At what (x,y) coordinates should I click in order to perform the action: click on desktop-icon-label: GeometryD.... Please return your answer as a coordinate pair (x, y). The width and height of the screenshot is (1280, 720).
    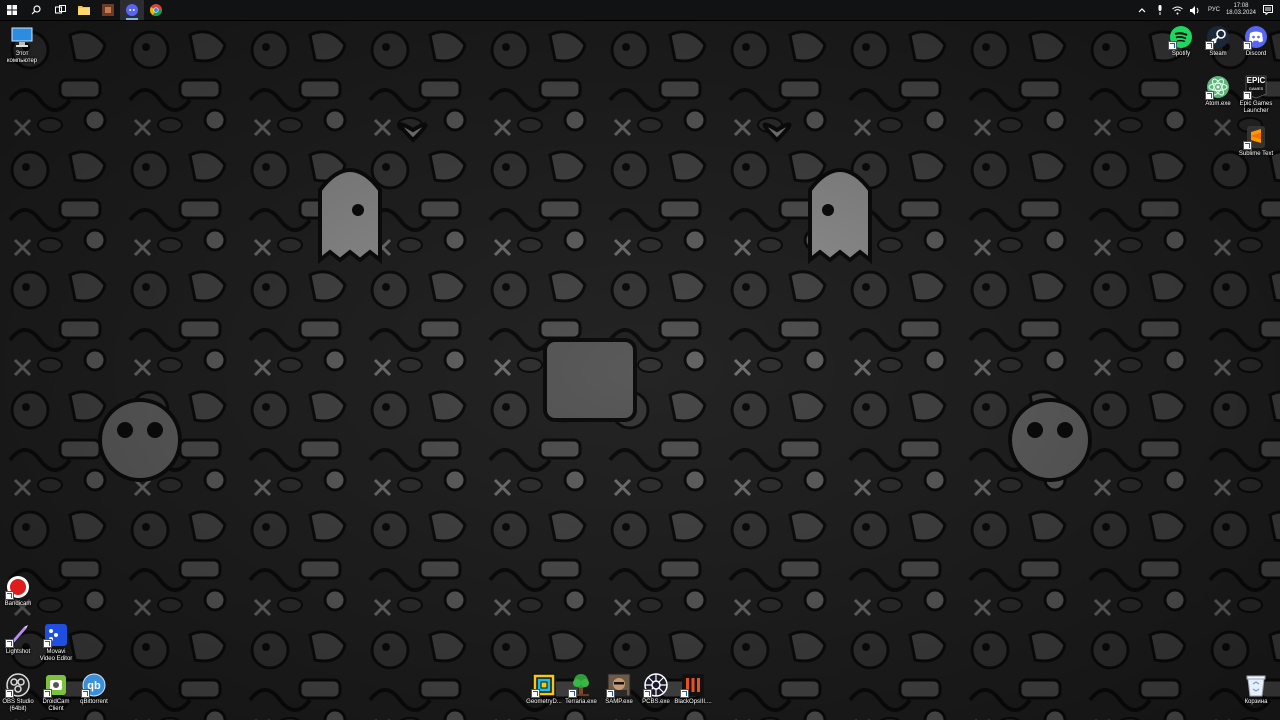
    Looking at the image, I should click on (544, 702).